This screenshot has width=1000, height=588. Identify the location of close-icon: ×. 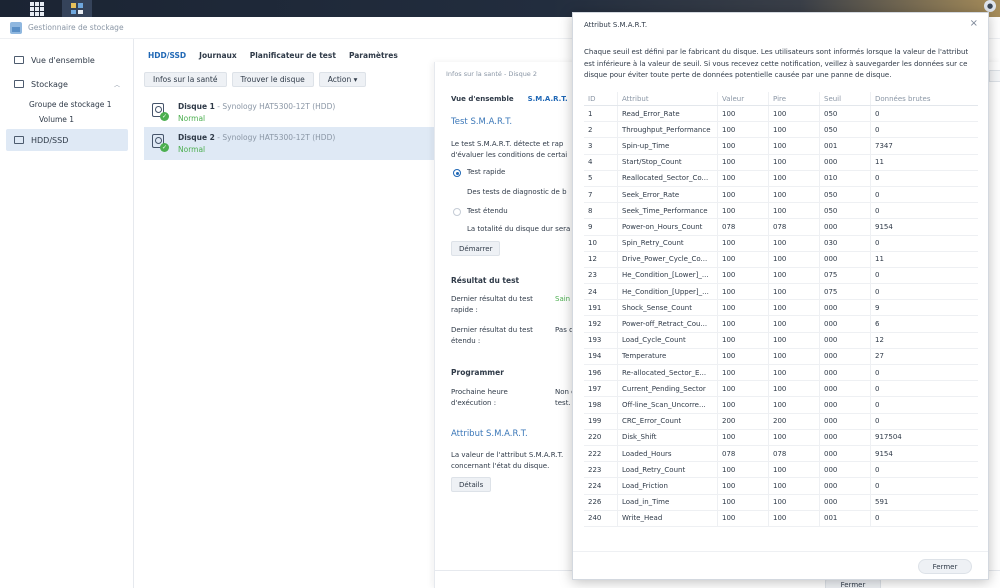
(974, 23).